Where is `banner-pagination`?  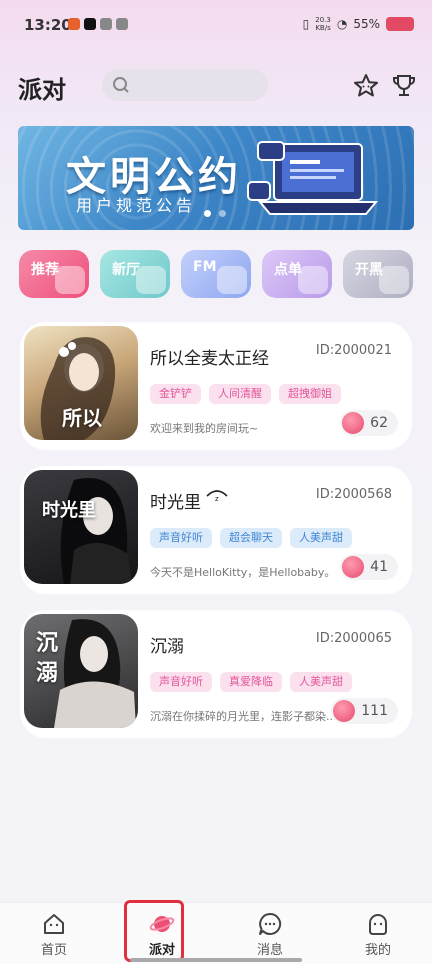 banner-pagination is located at coordinates (215, 213).